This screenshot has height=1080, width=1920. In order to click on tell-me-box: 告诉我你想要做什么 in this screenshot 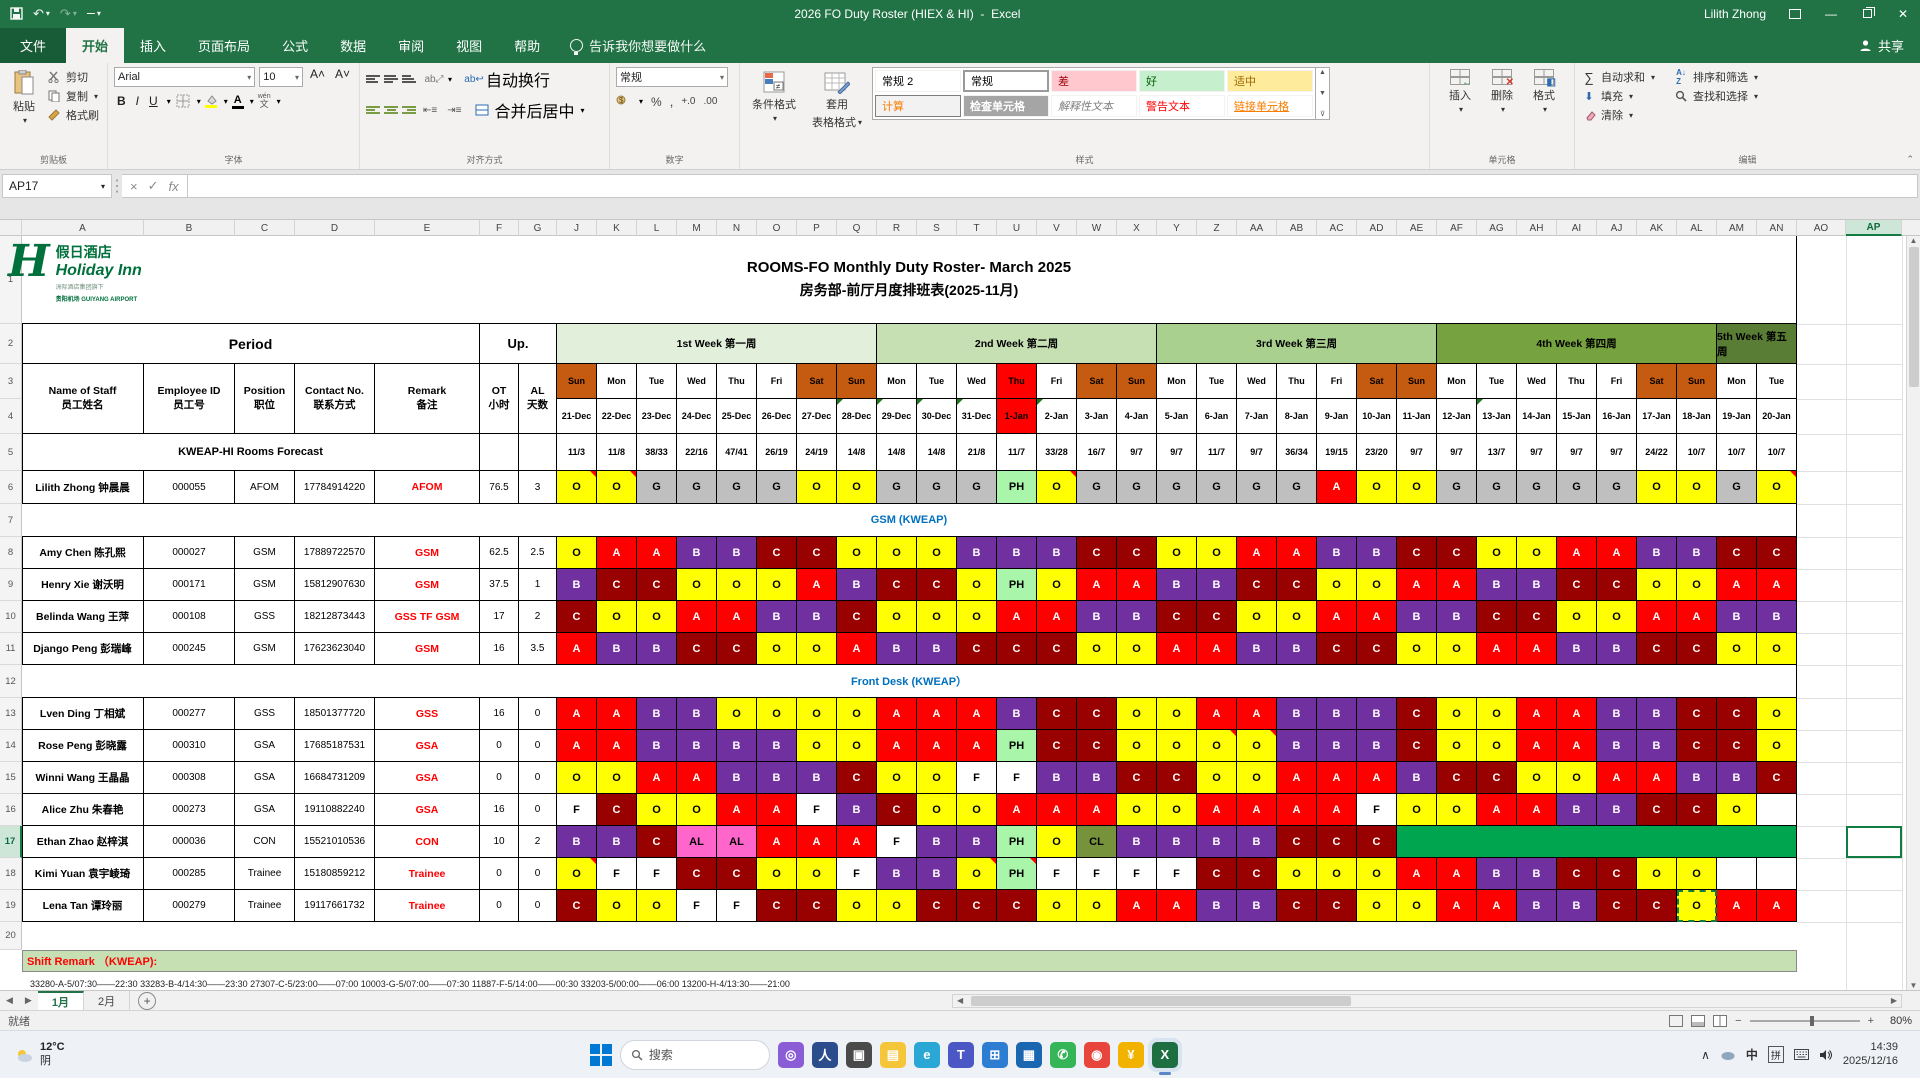, I will do `click(638, 45)`.